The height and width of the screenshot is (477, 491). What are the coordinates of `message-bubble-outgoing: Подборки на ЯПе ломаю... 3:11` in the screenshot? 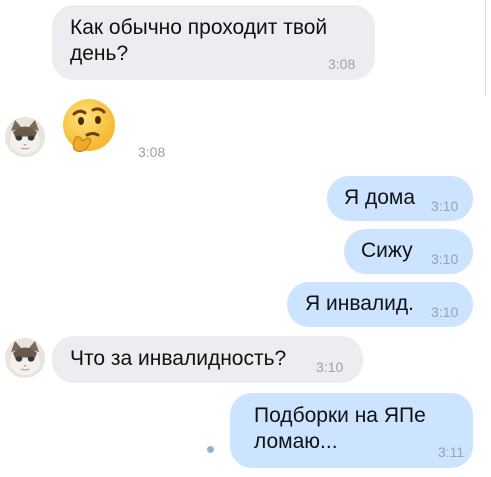 It's located at (351, 430).